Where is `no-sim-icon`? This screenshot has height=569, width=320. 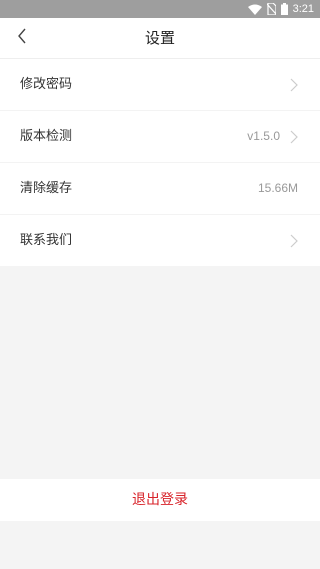
no-sim-icon is located at coordinates (271, 9).